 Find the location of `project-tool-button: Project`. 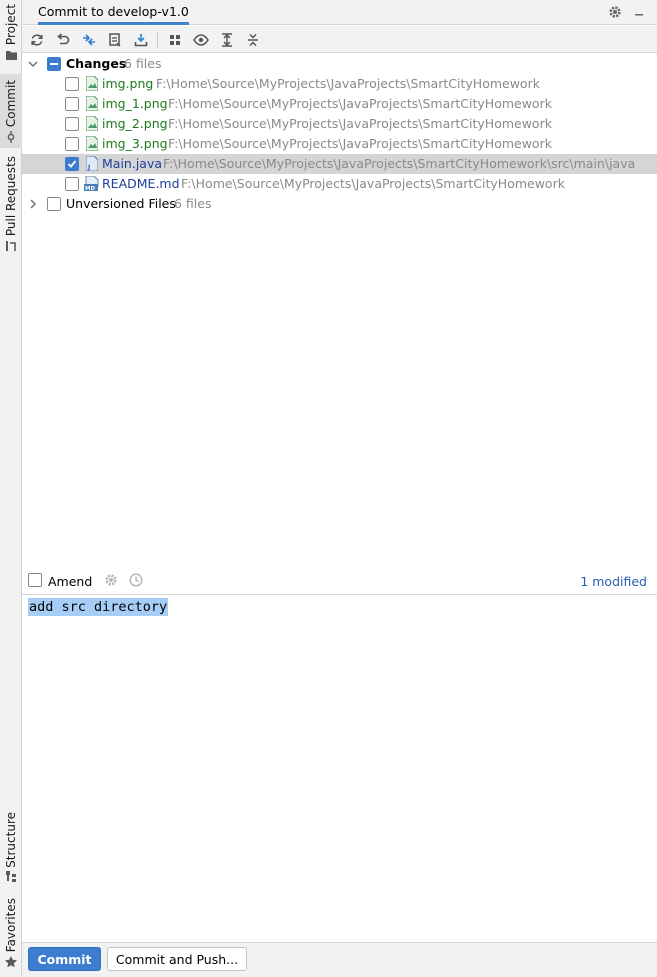

project-tool-button: Project is located at coordinates (11, 34).